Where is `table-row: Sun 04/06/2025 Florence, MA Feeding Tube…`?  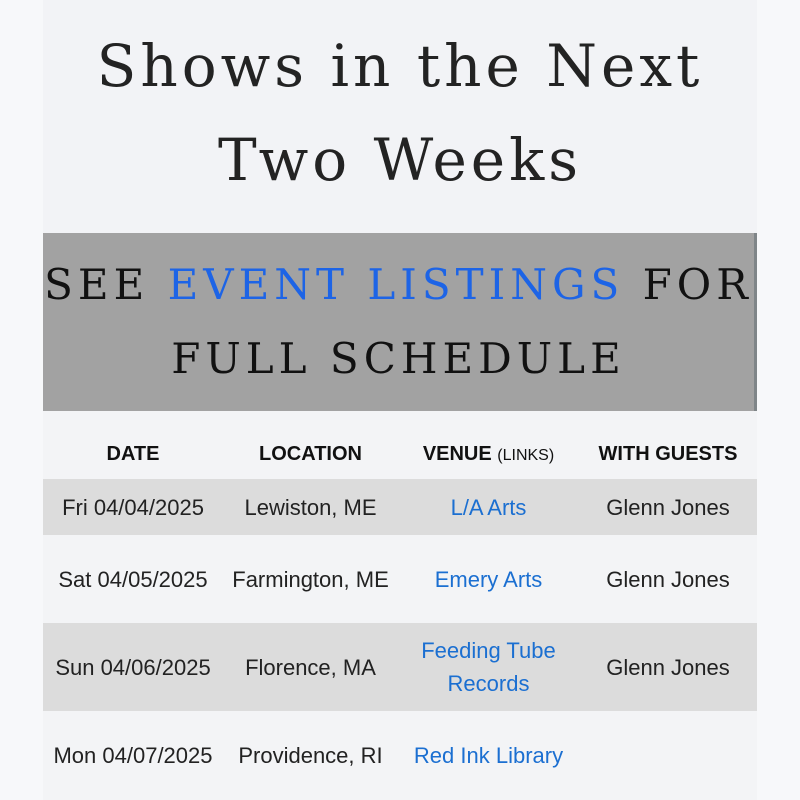 table-row: Sun 04/06/2025 Florence, MA Feeding Tube… is located at coordinates (400, 667).